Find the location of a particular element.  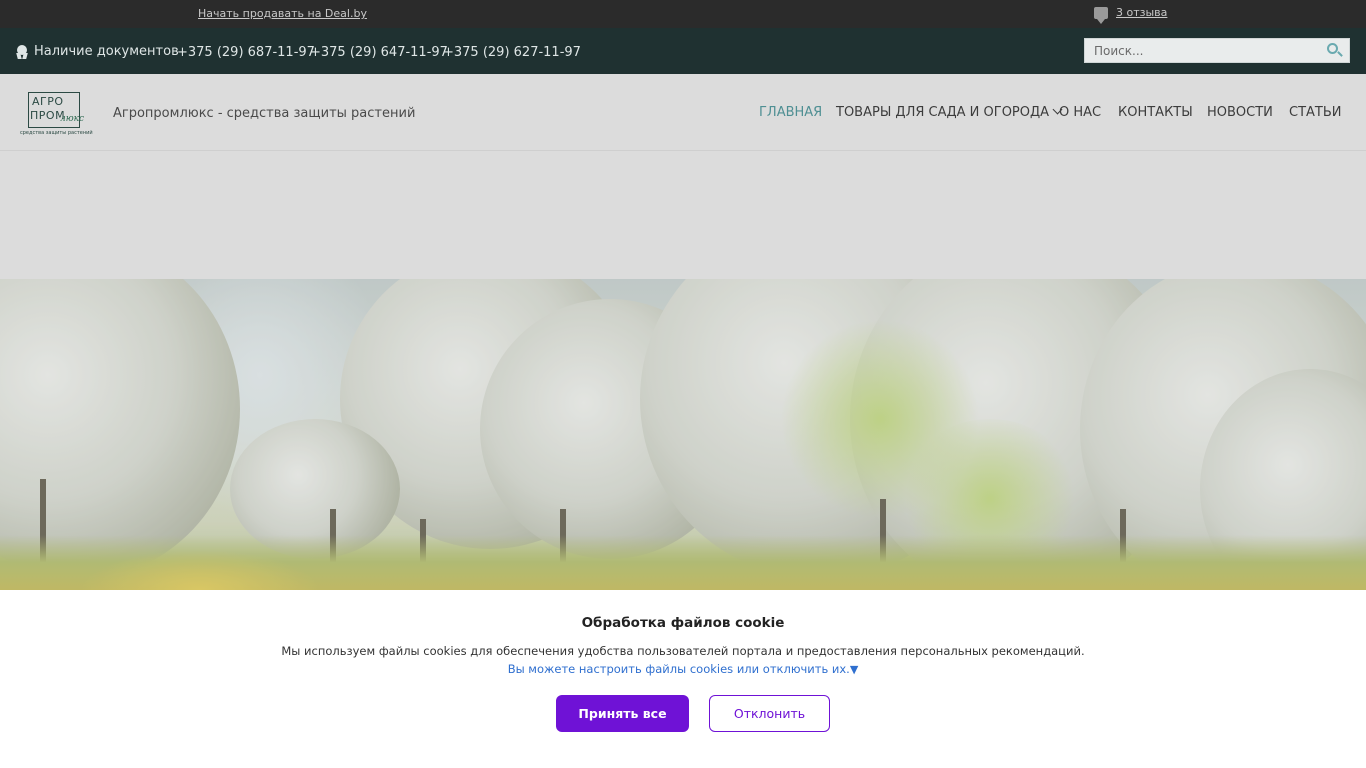

decline-button: Отклонить is located at coordinates (769, 713).